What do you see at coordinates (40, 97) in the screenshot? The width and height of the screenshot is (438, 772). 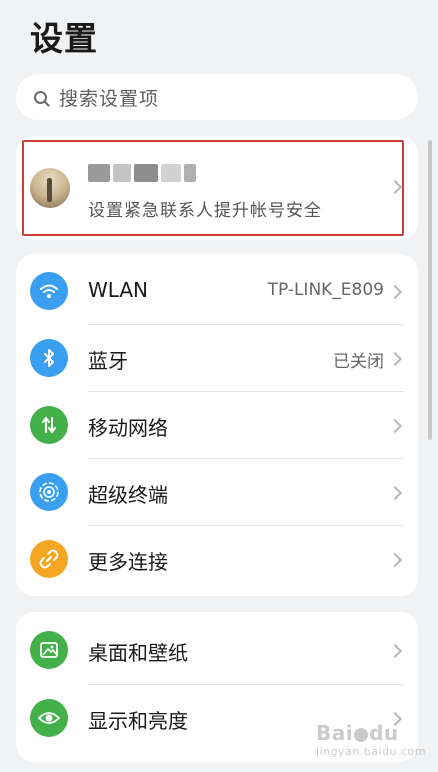 I see `search-icon` at bounding box center [40, 97].